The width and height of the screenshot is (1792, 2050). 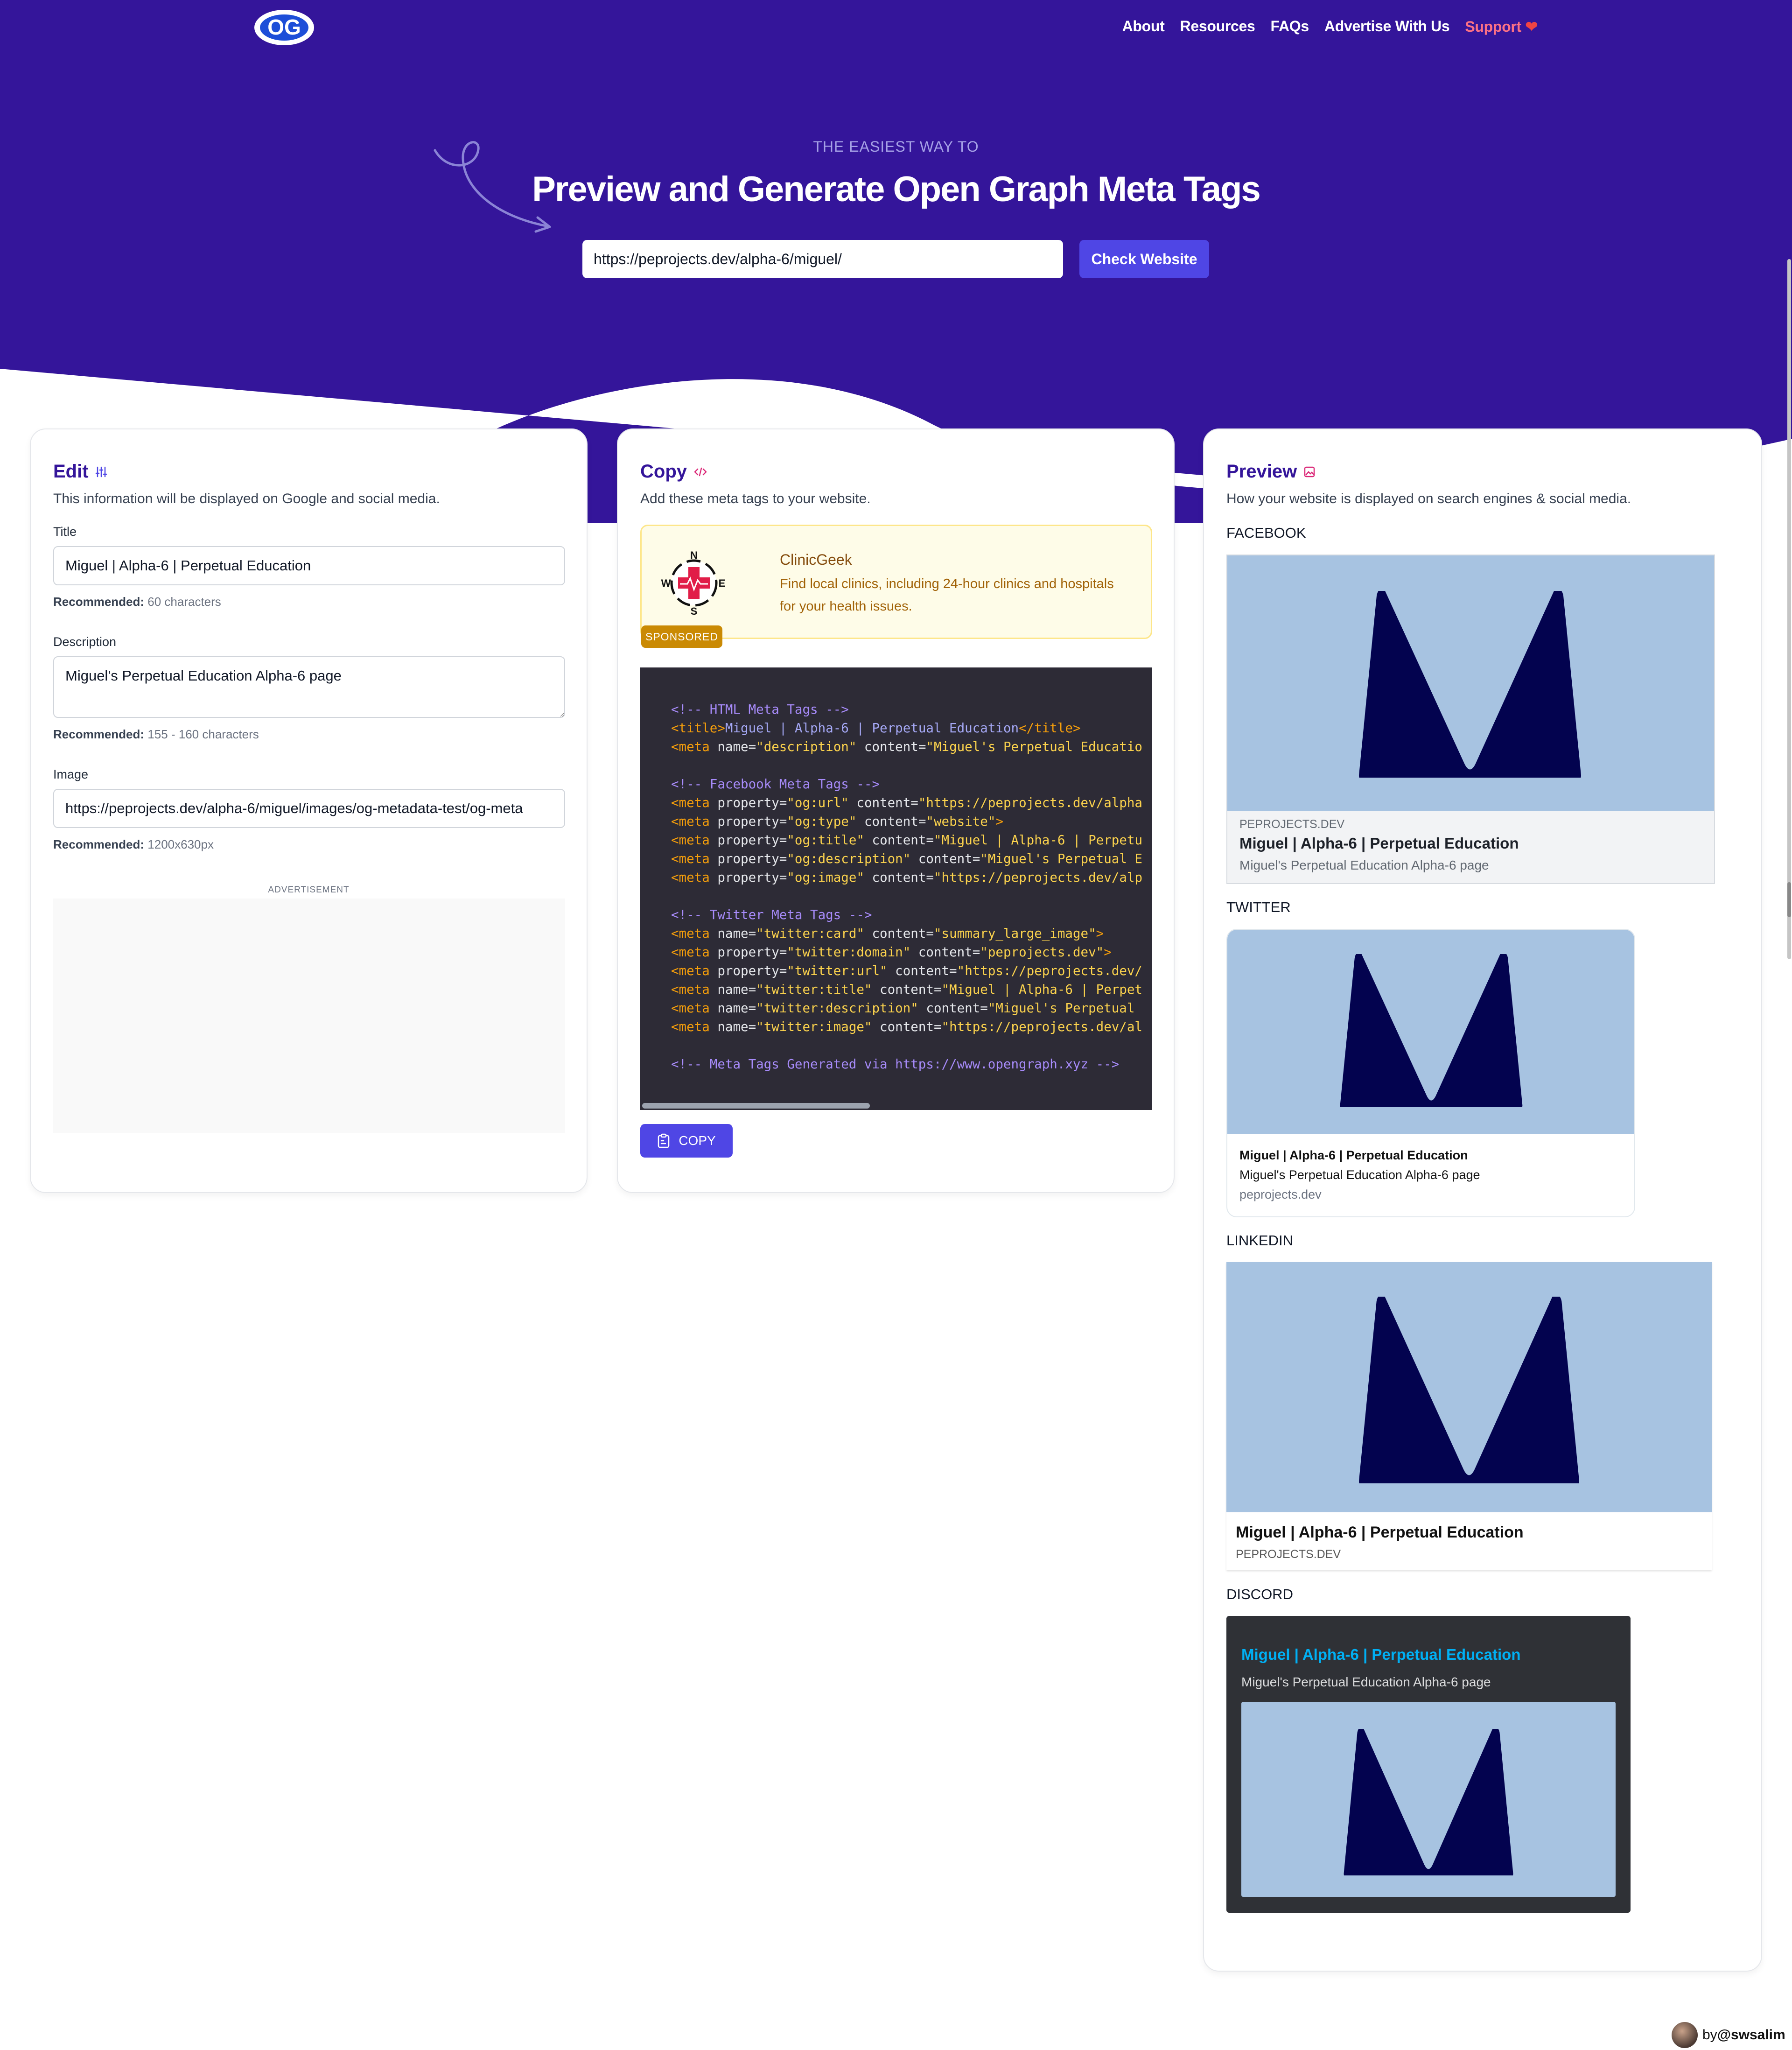 What do you see at coordinates (816, 559) in the screenshot?
I see `sponsor-name: ClinicGeek` at bounding box center [816, 559].